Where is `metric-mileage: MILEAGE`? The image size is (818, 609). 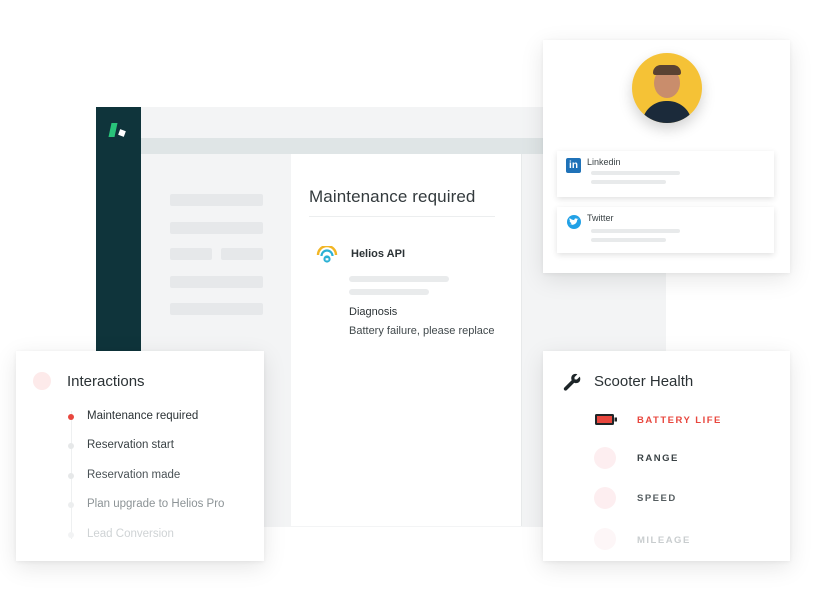 metric-mileage: MILEAGE is located at coordinates (664, 540).